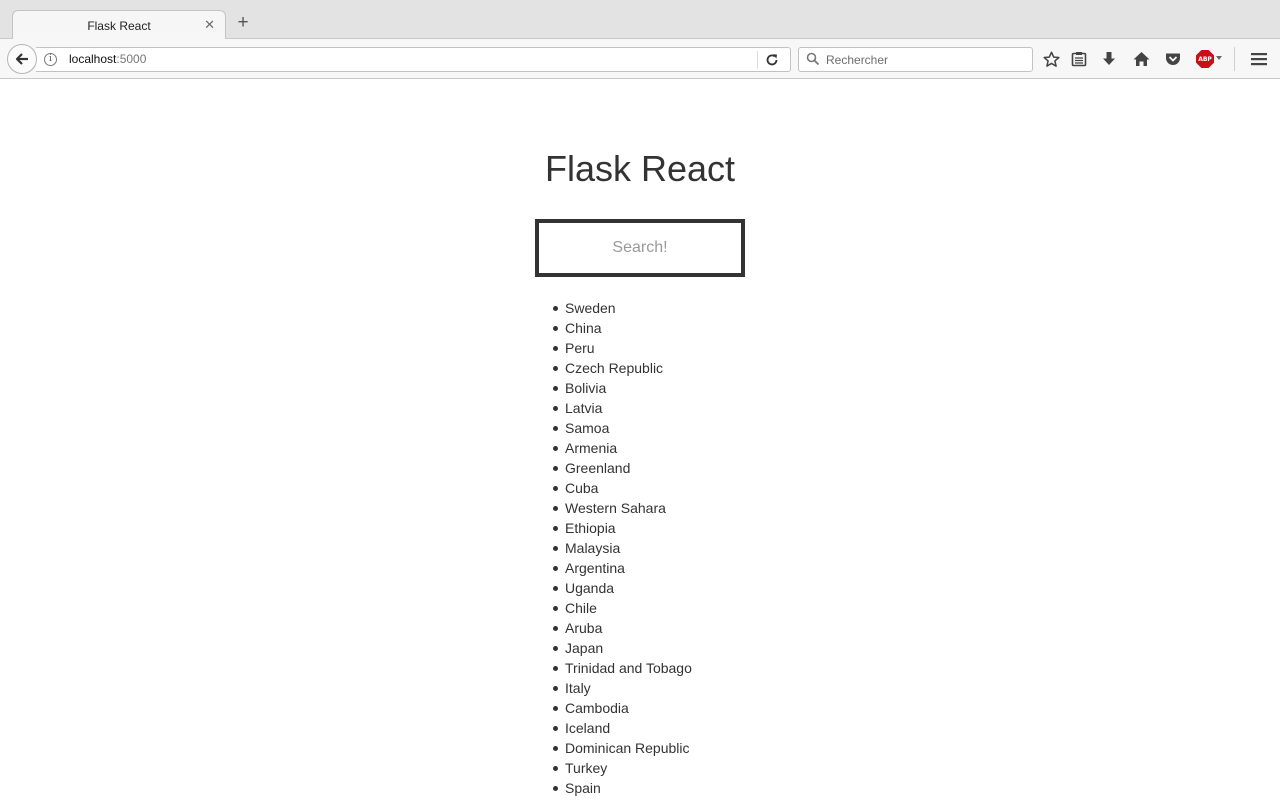 This screenshot has height=800, width=1280. Describe the element at coordinates (757, 60) in the screenshot. I see `url-divider` at that location.